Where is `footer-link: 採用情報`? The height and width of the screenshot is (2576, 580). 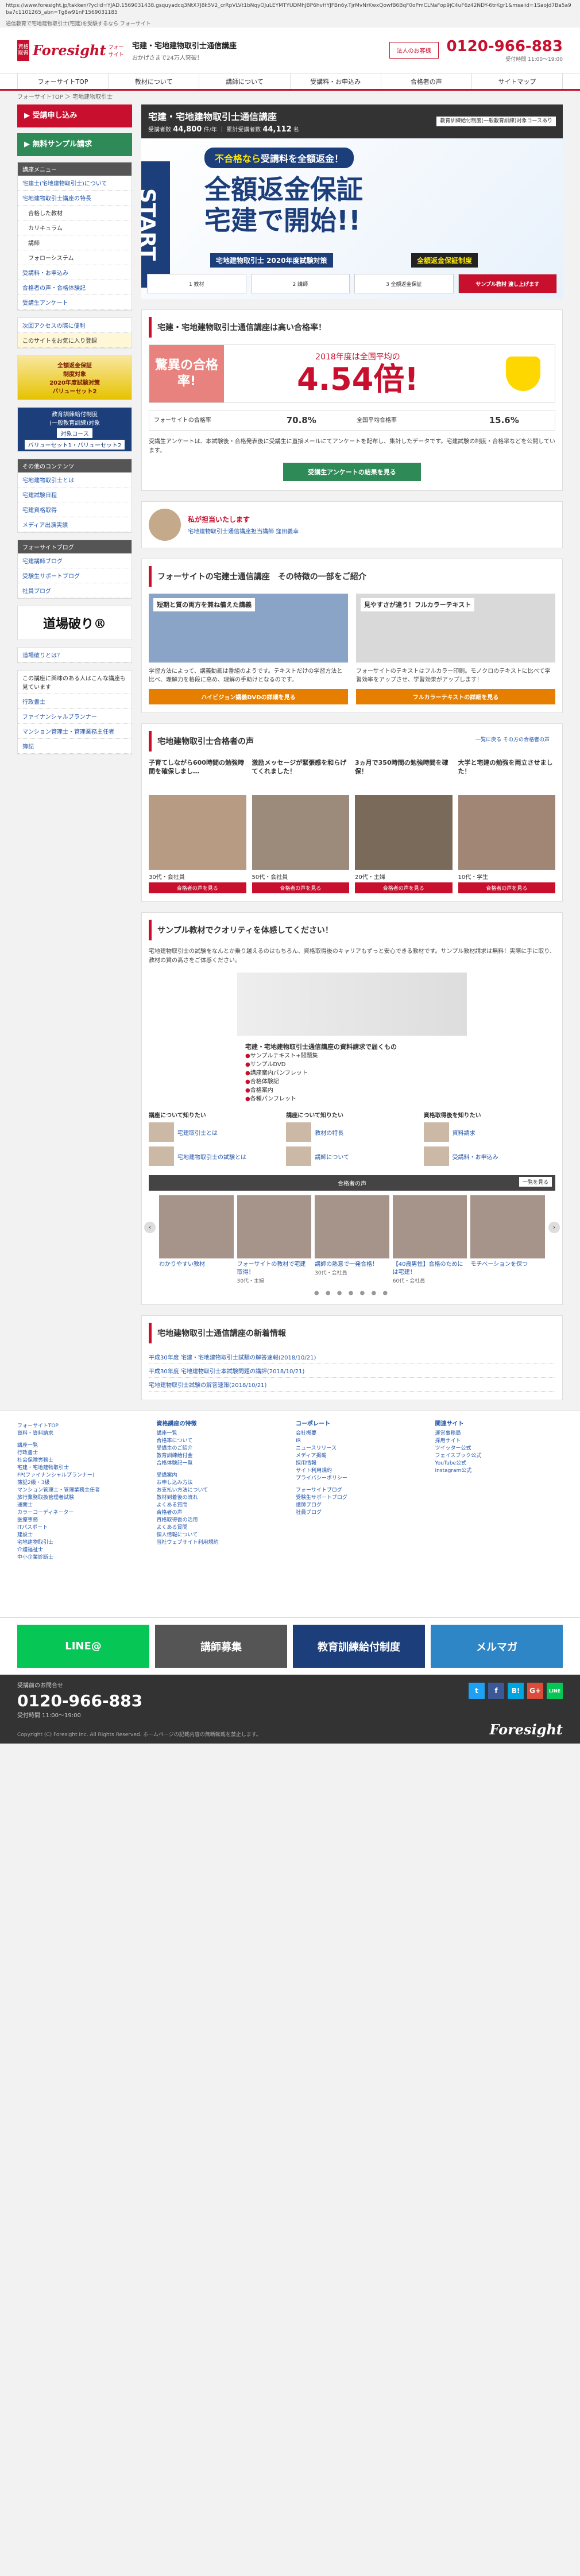
footer-link: 採用情報 is located at coordinates (360, 1464).